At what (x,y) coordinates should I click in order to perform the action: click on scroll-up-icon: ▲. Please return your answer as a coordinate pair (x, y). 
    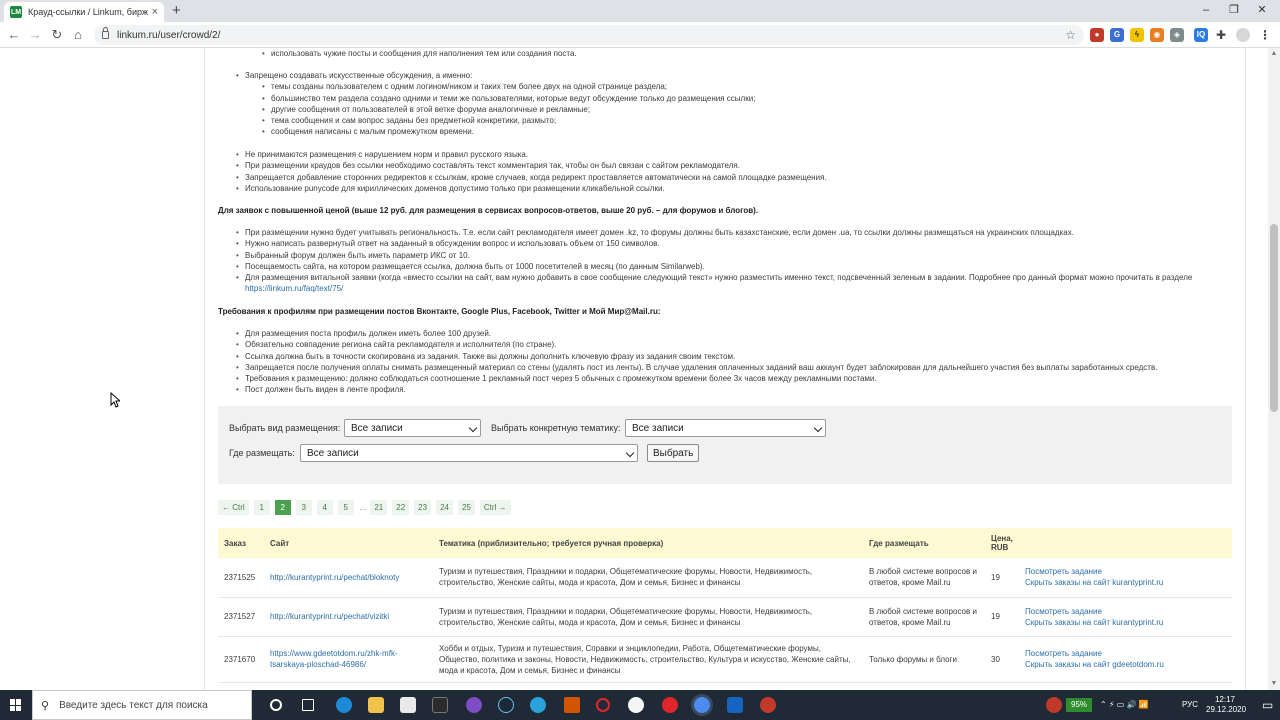
    Looking at the image, I should click on (1274, 54).